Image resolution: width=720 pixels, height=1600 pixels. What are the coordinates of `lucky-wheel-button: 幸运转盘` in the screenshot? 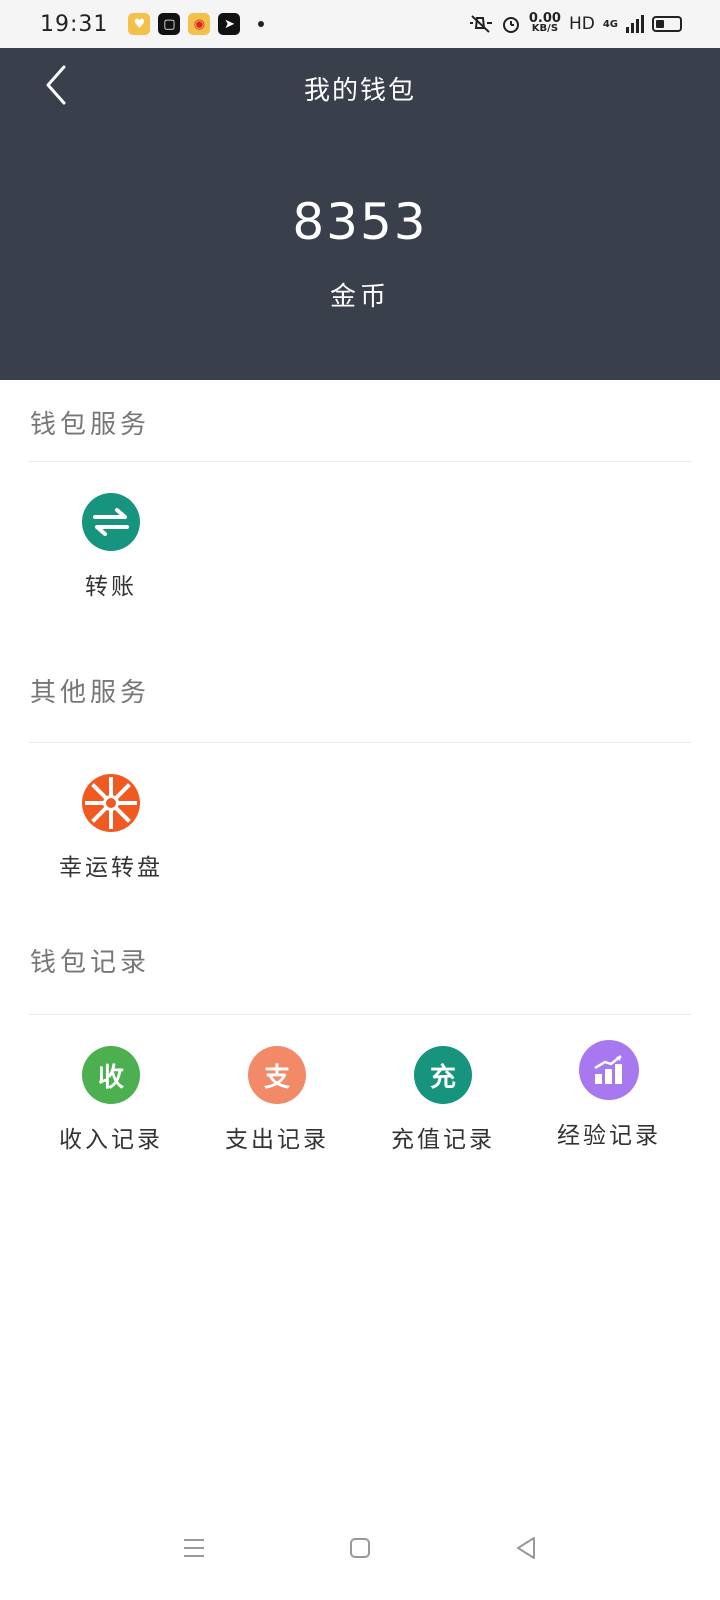 It's located at (111, 828).